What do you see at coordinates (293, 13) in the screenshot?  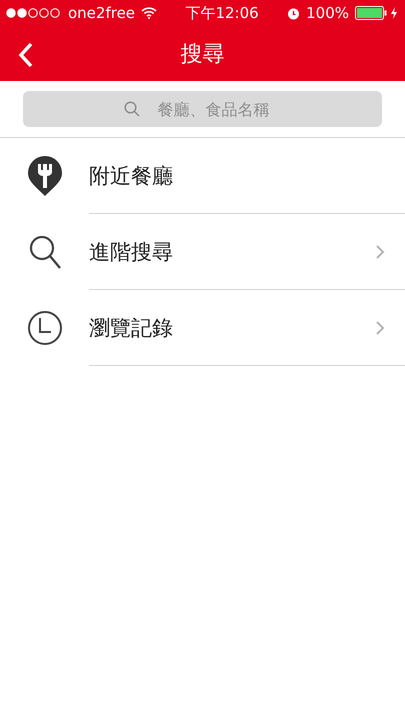 I see `alarm-icon` at bounding box center [293, 13].